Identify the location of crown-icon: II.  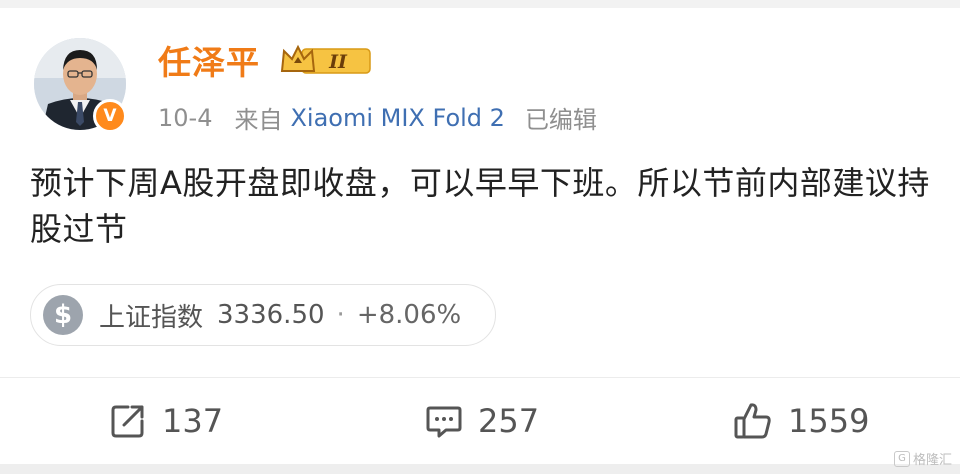
(327, 60).